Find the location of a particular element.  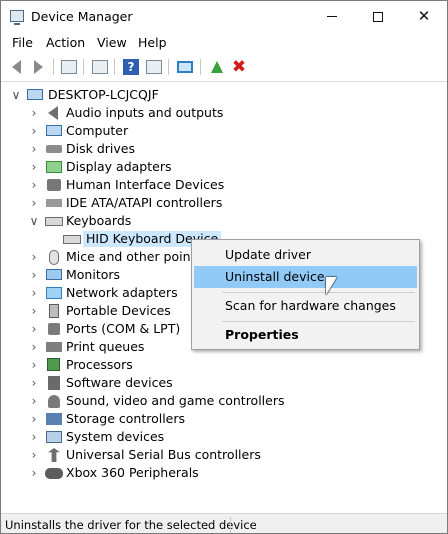

port-icon is located at coordinates (54, 329).